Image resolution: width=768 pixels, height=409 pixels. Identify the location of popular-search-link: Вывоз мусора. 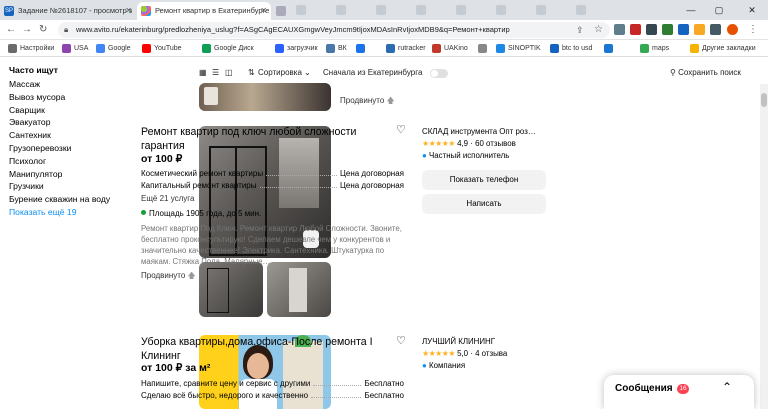
(99, 97).